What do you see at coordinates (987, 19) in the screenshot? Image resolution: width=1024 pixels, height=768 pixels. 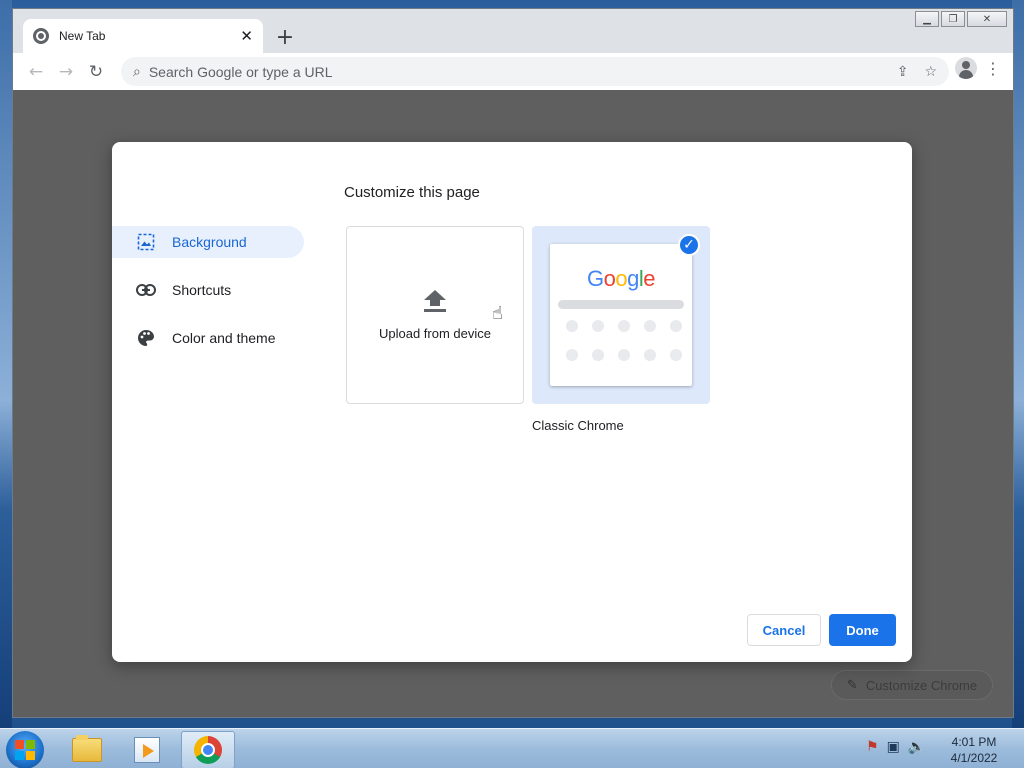 I see `window-close-button: ✕` at bounding box center [987, 19].